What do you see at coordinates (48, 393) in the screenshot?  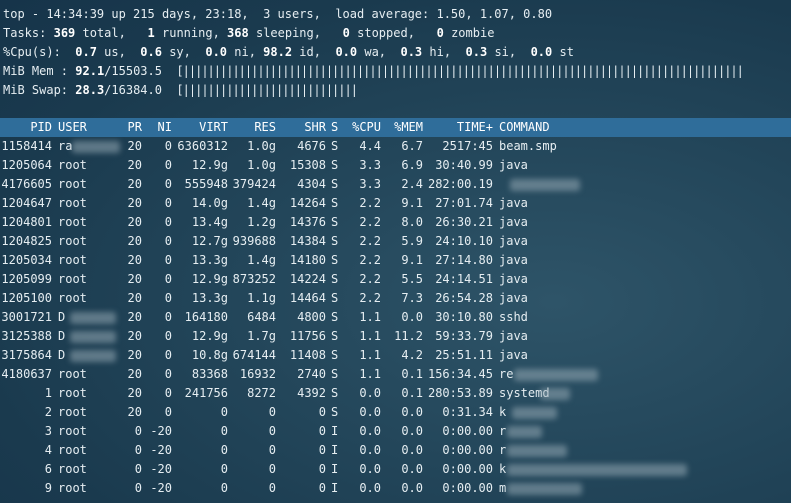 I see `cell-pid: 1` at bounding box center [48, 393].